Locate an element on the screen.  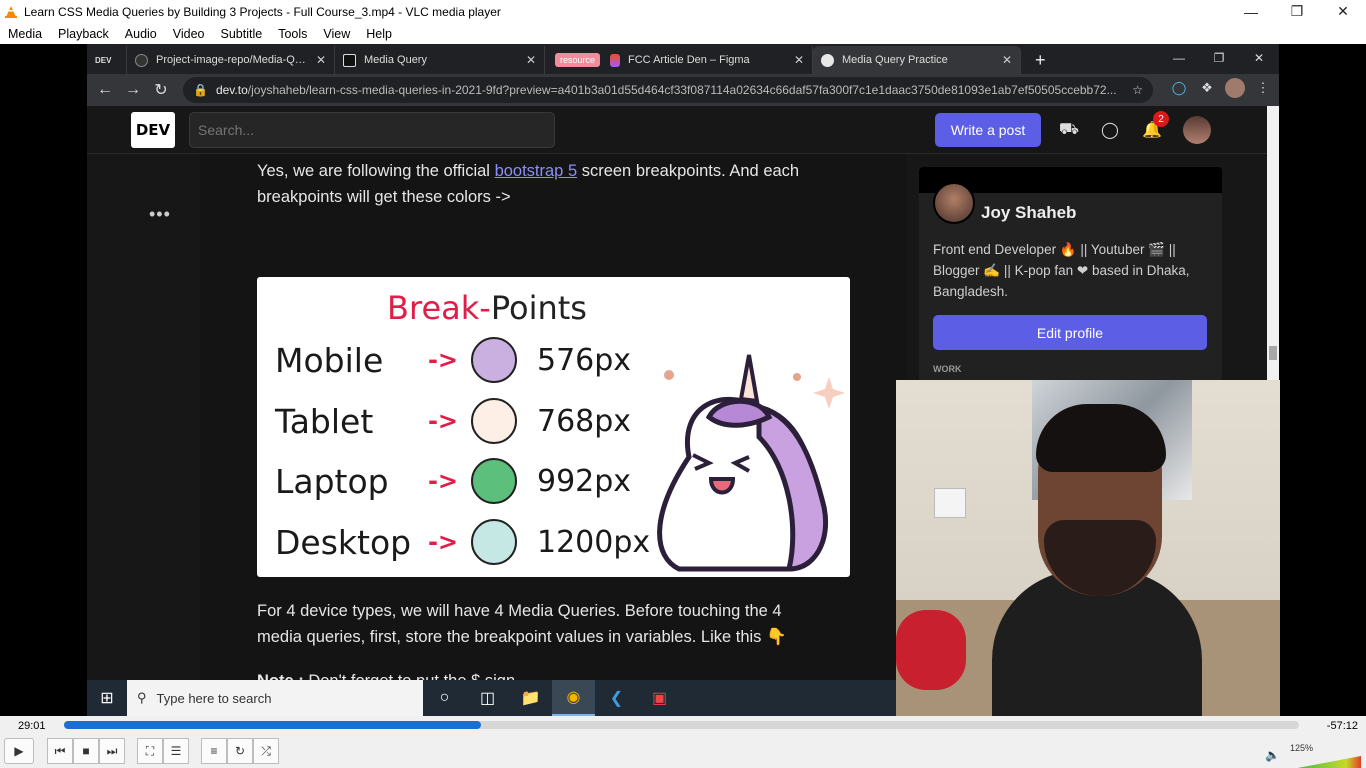
tab-figma: resource FCC Article Den – Figma ✕ is located at coordinates (679, 60).